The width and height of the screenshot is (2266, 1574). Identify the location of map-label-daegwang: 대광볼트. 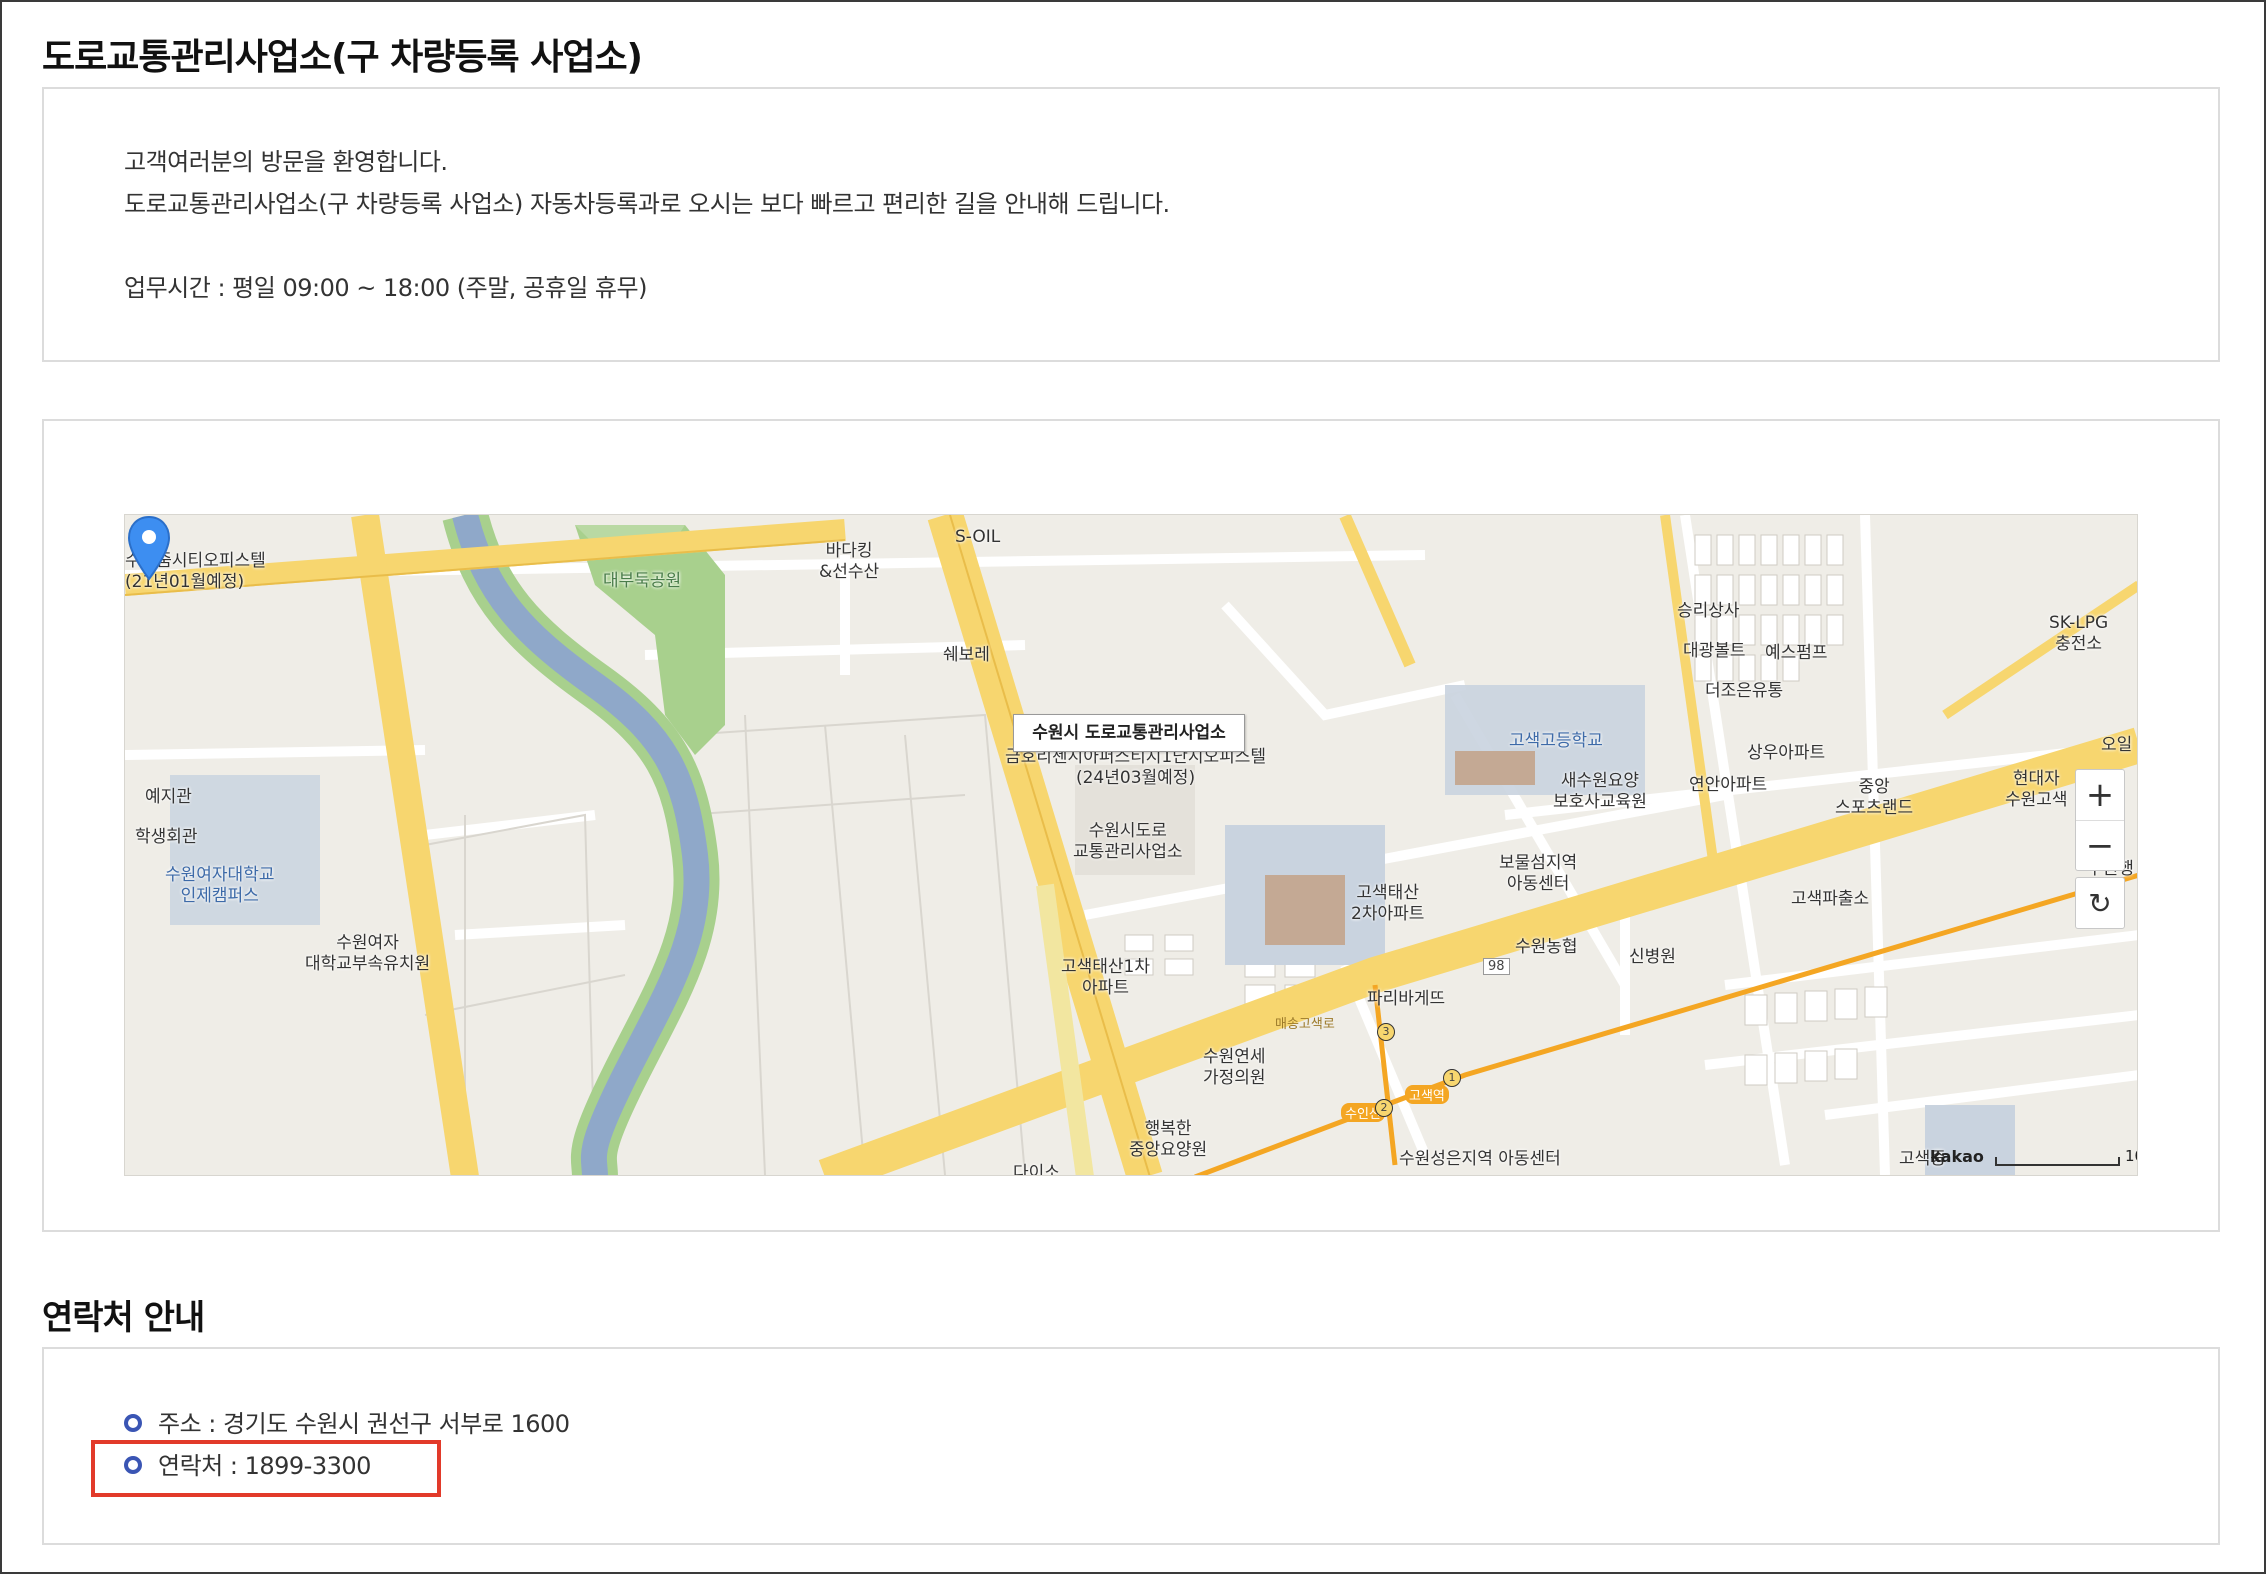
(1714, 651).